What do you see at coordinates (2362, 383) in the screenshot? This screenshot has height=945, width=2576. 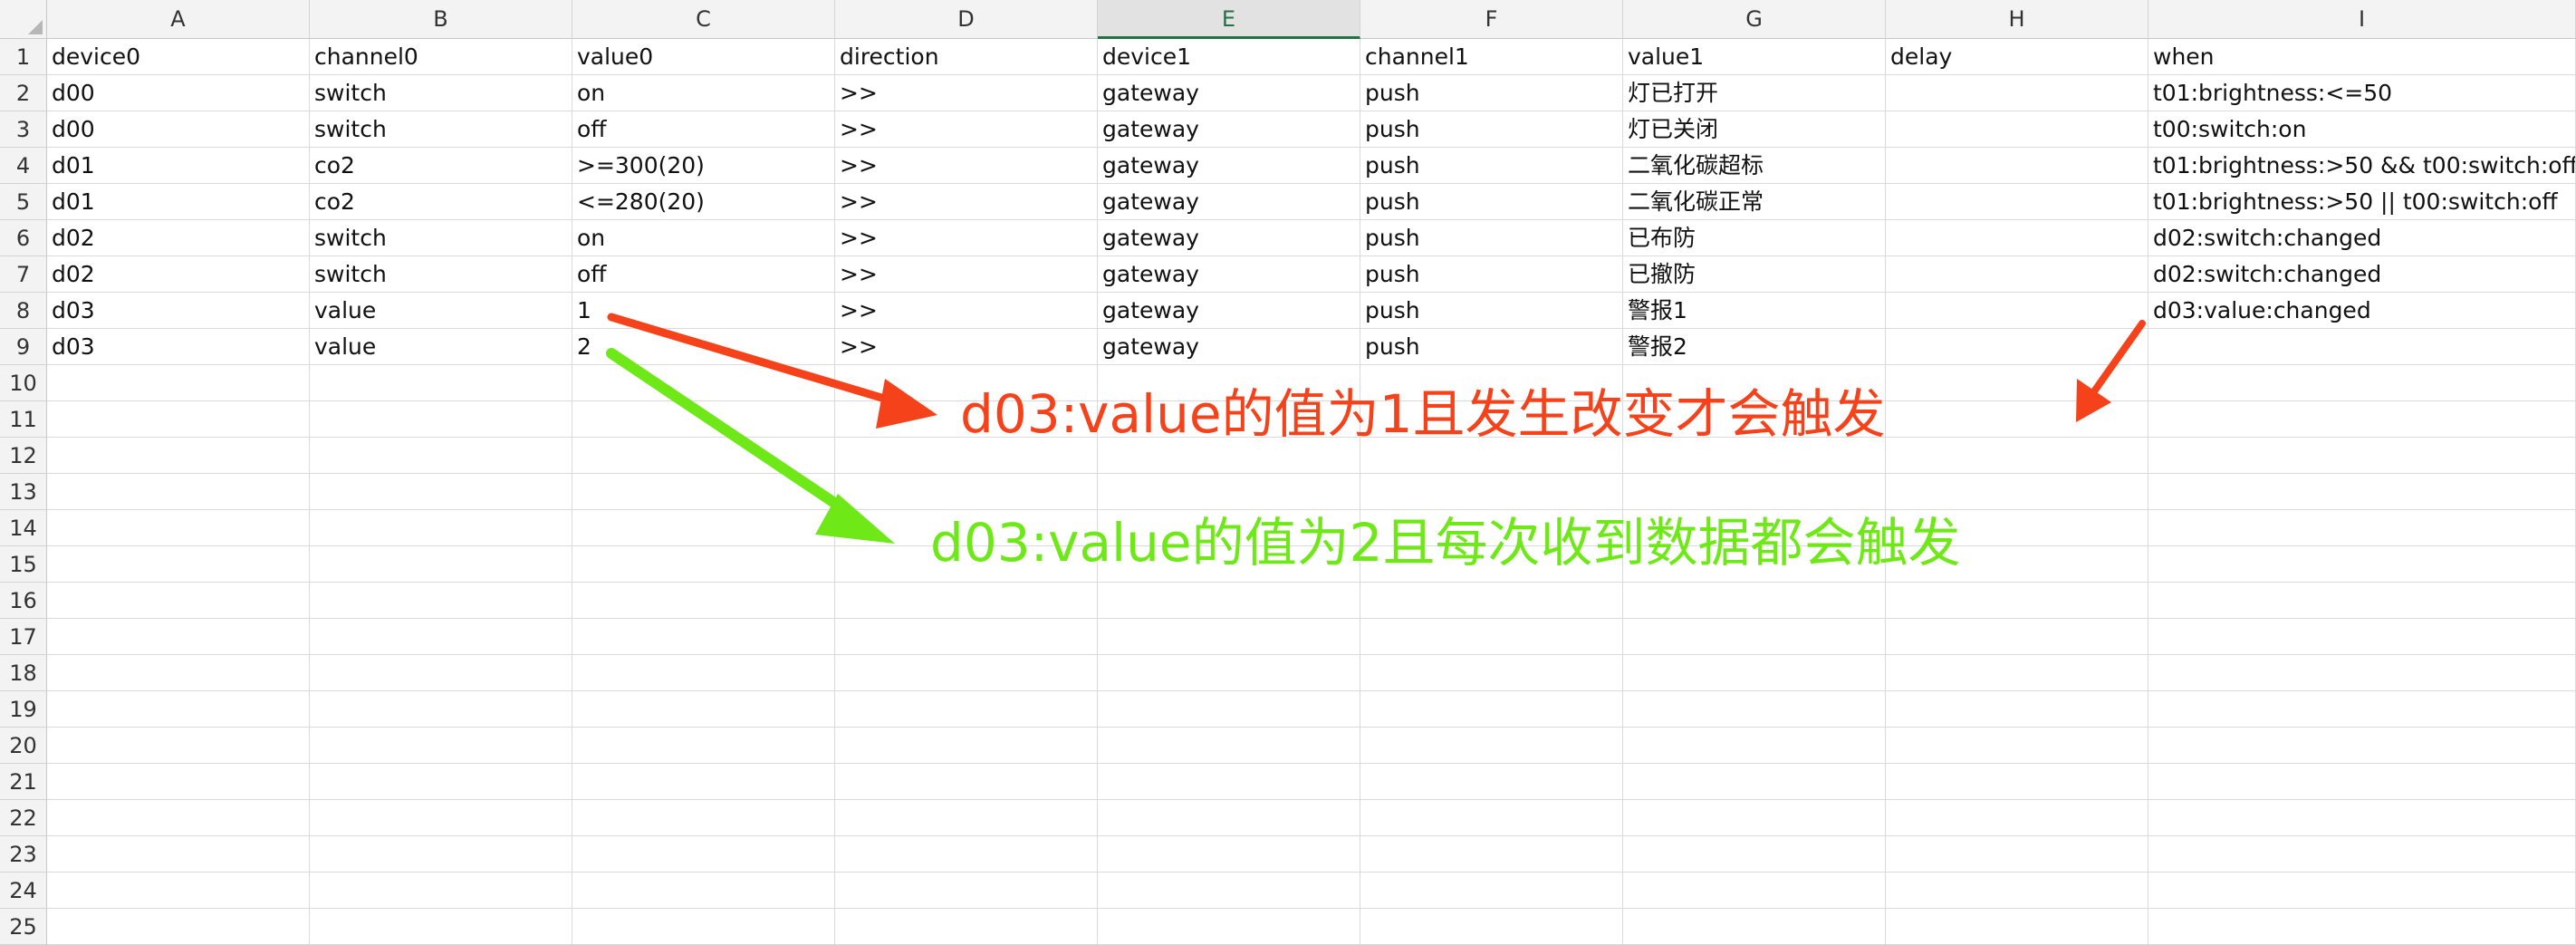 I see `cell-i10` at bounding box center [2362, 383].